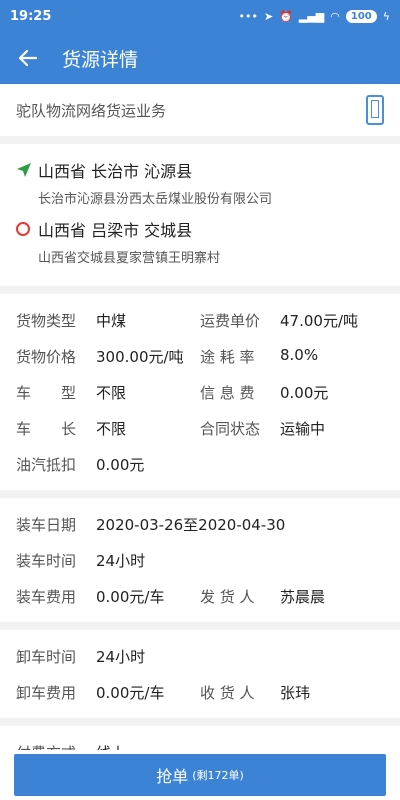 This screenshot has width=400, height=800. What do you see at coordinates (120, 464) in the screenshot?
I see `fuel-deduct-value: 0.00元` at bounding box center [120, 464].